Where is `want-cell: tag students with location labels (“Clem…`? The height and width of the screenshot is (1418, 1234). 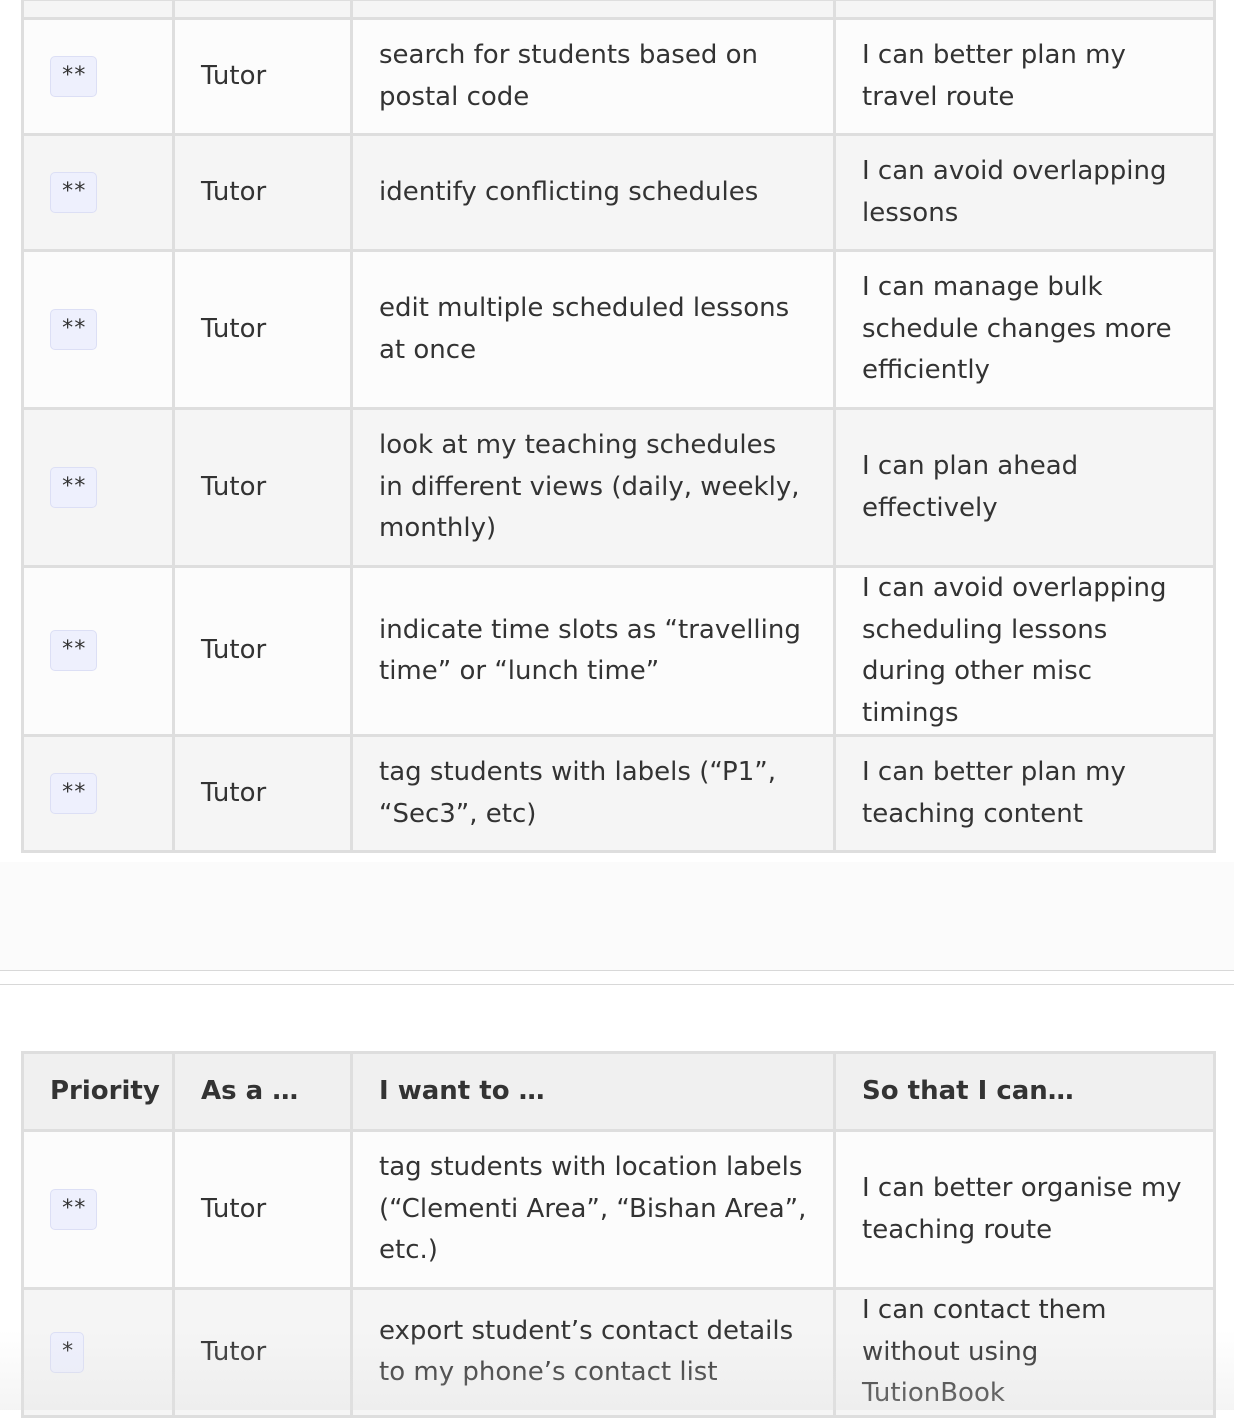
want-cell: tag students with location labels (“Clem… is located at coordinates (593, 1209).